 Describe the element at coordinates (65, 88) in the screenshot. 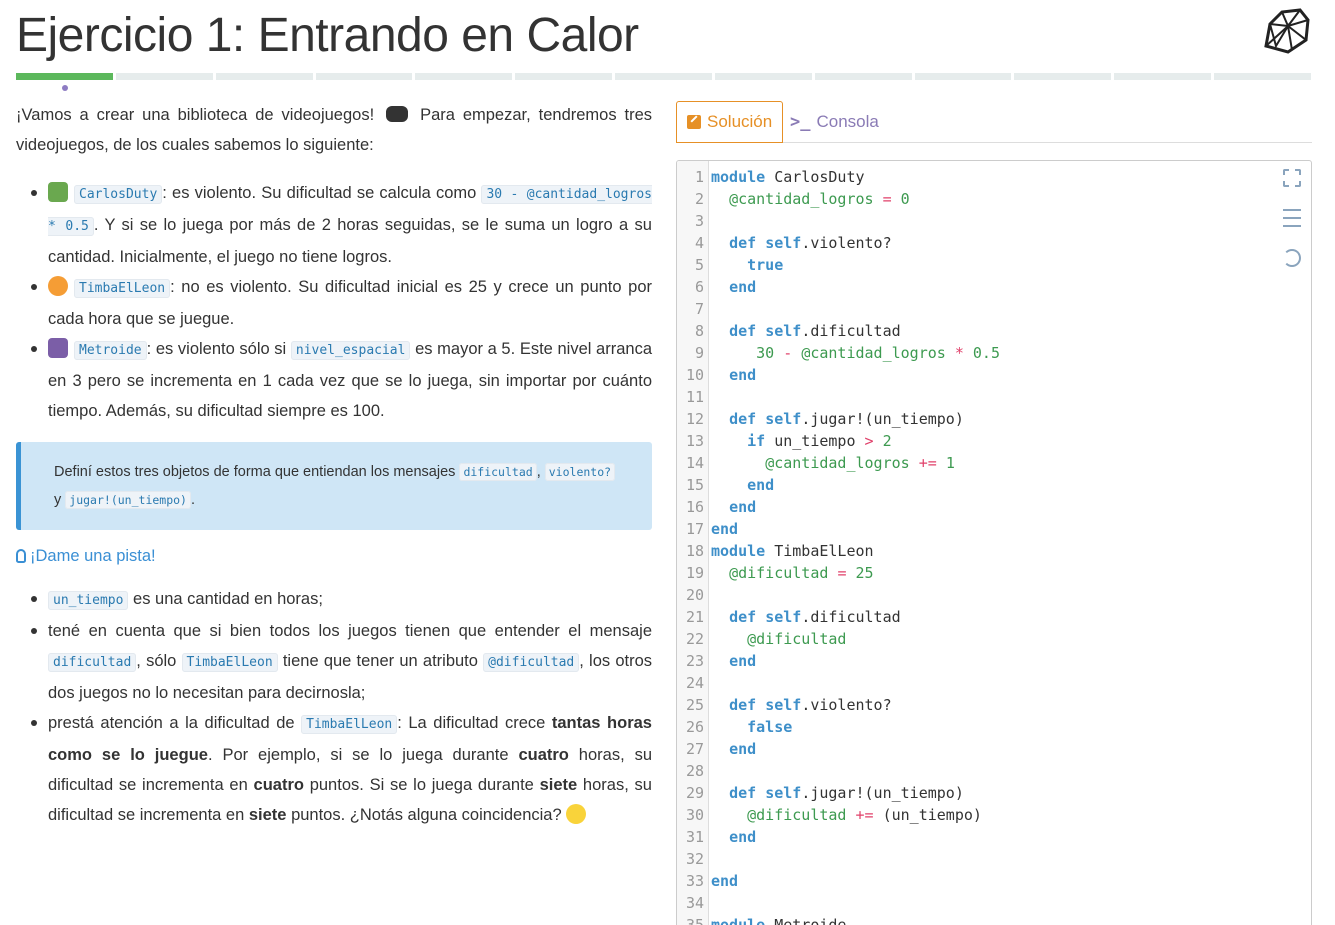

I see `current-step-indicator` at that location.